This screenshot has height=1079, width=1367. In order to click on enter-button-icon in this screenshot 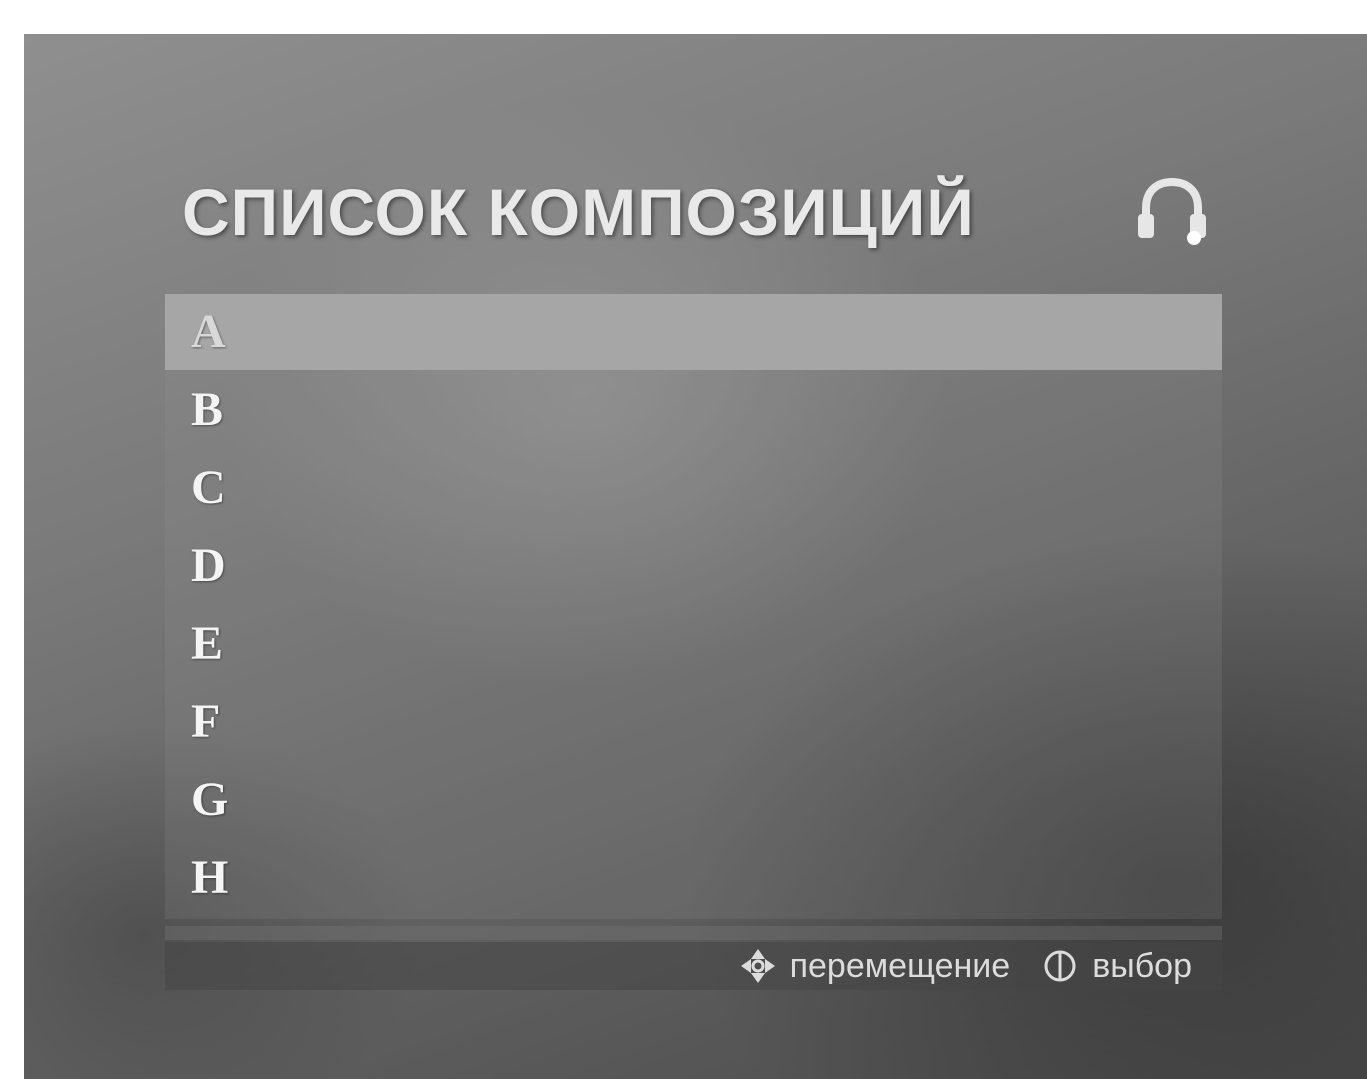, I will do `click(1060, 966)`.